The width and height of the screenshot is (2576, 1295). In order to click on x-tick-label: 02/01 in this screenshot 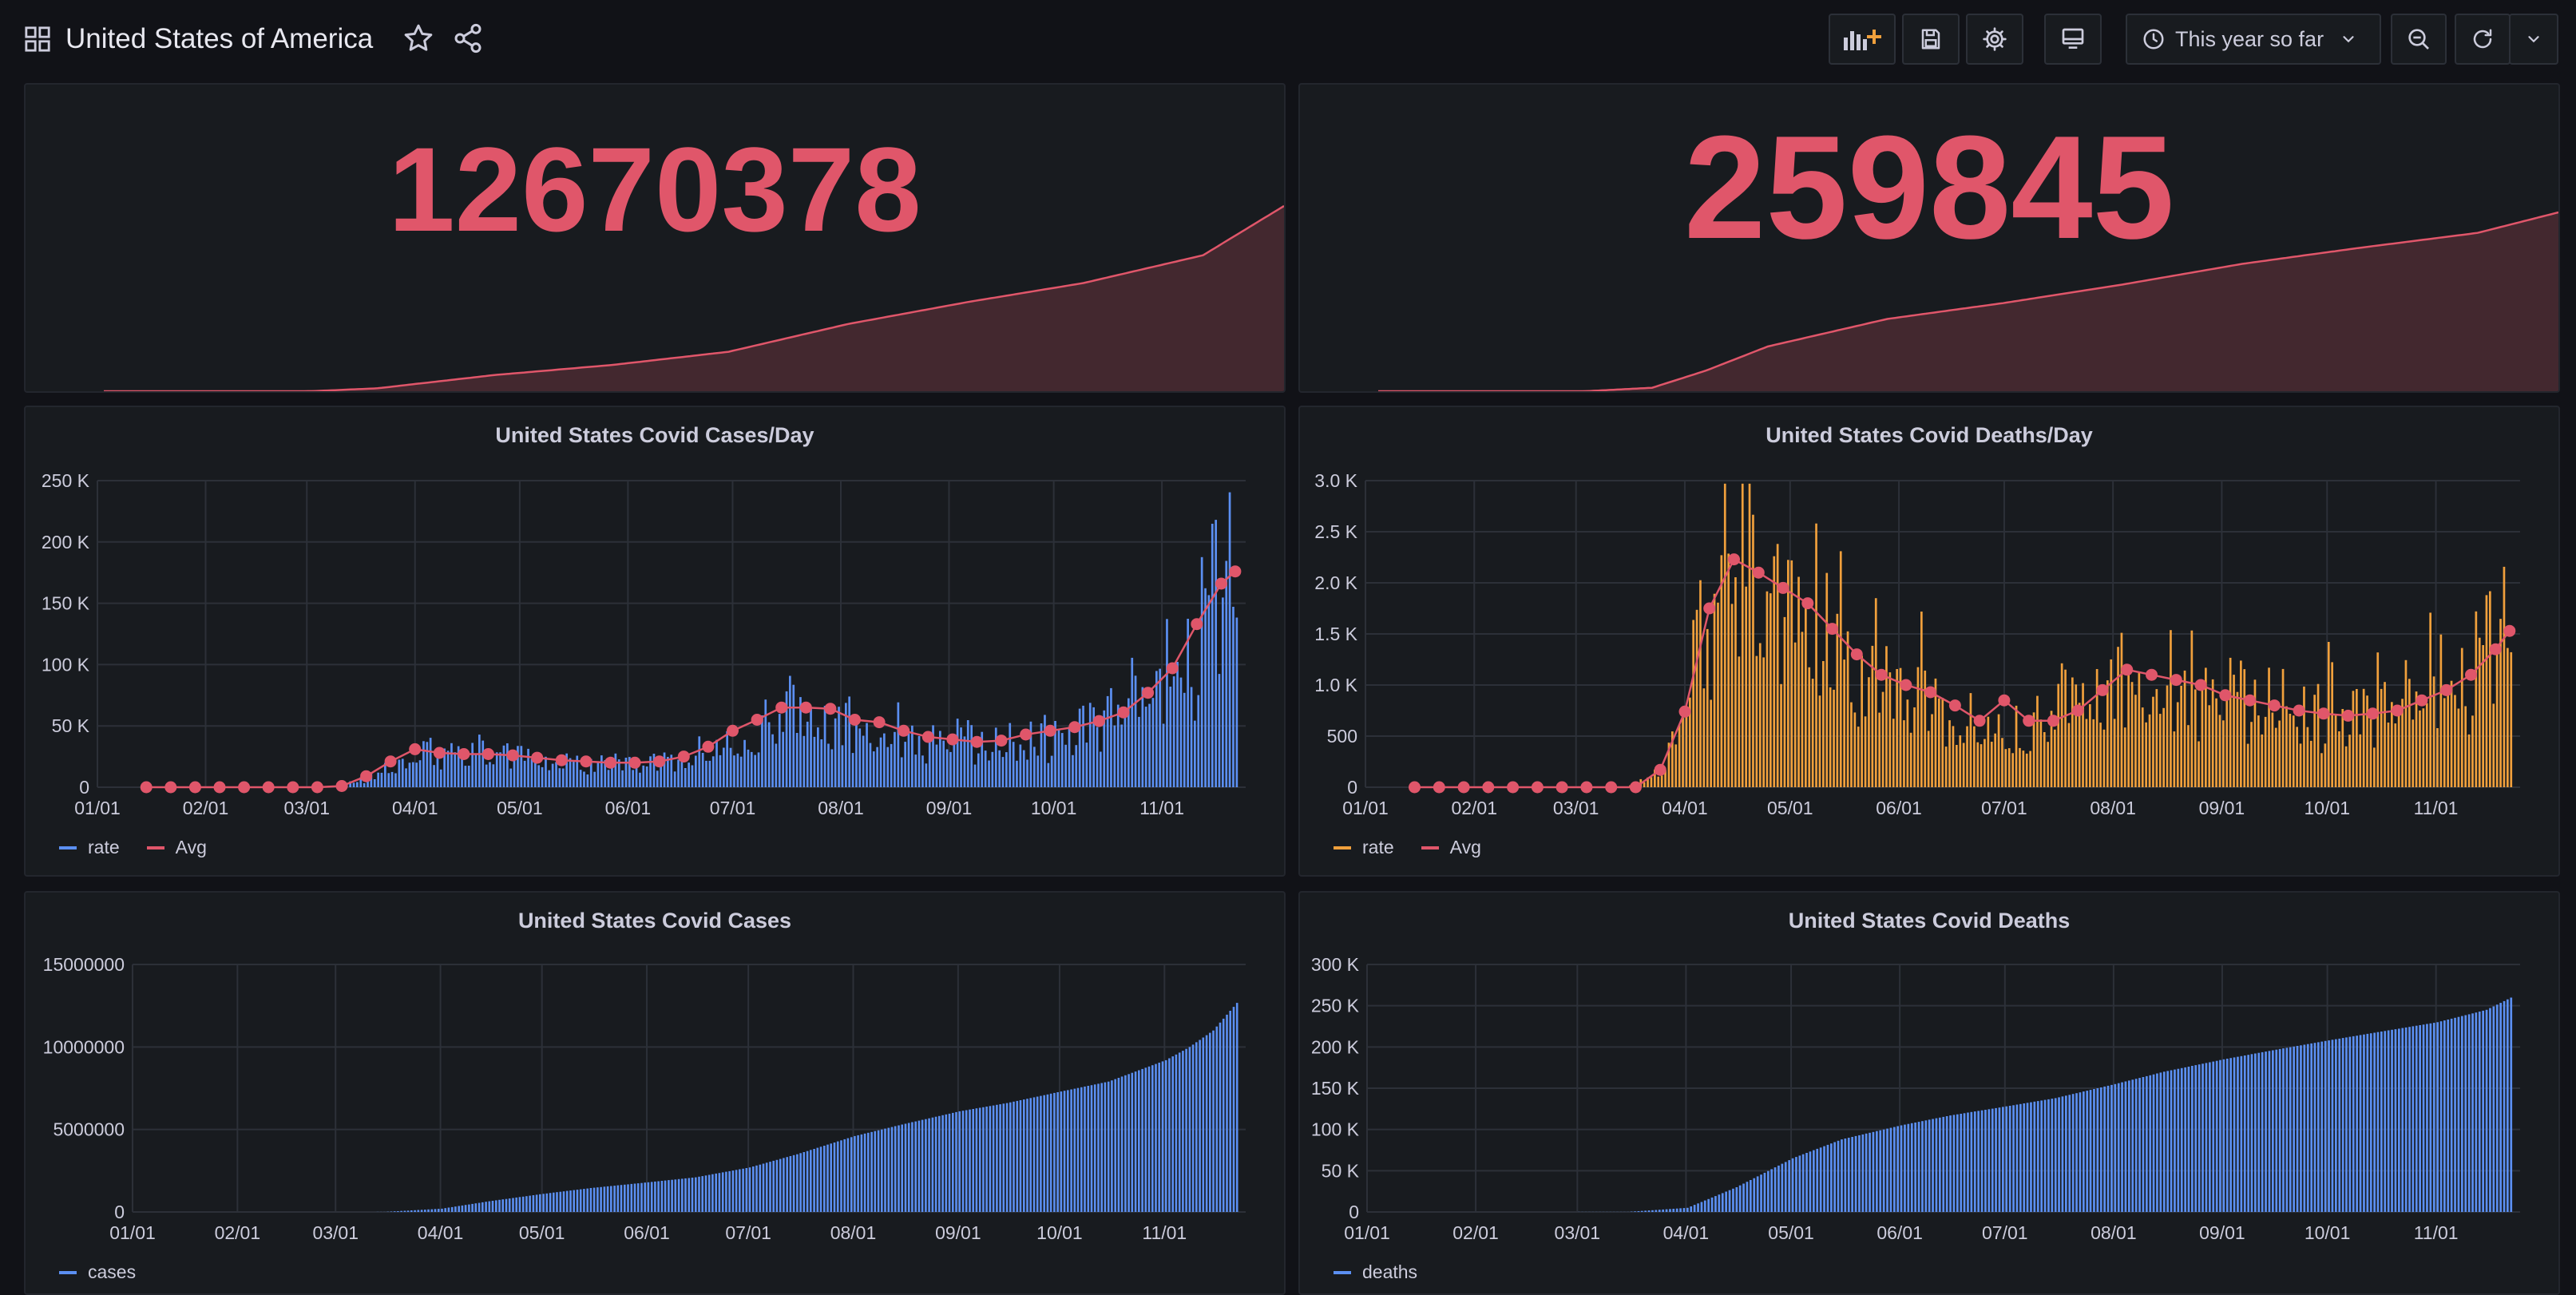, I will do `click(206, 808)`.